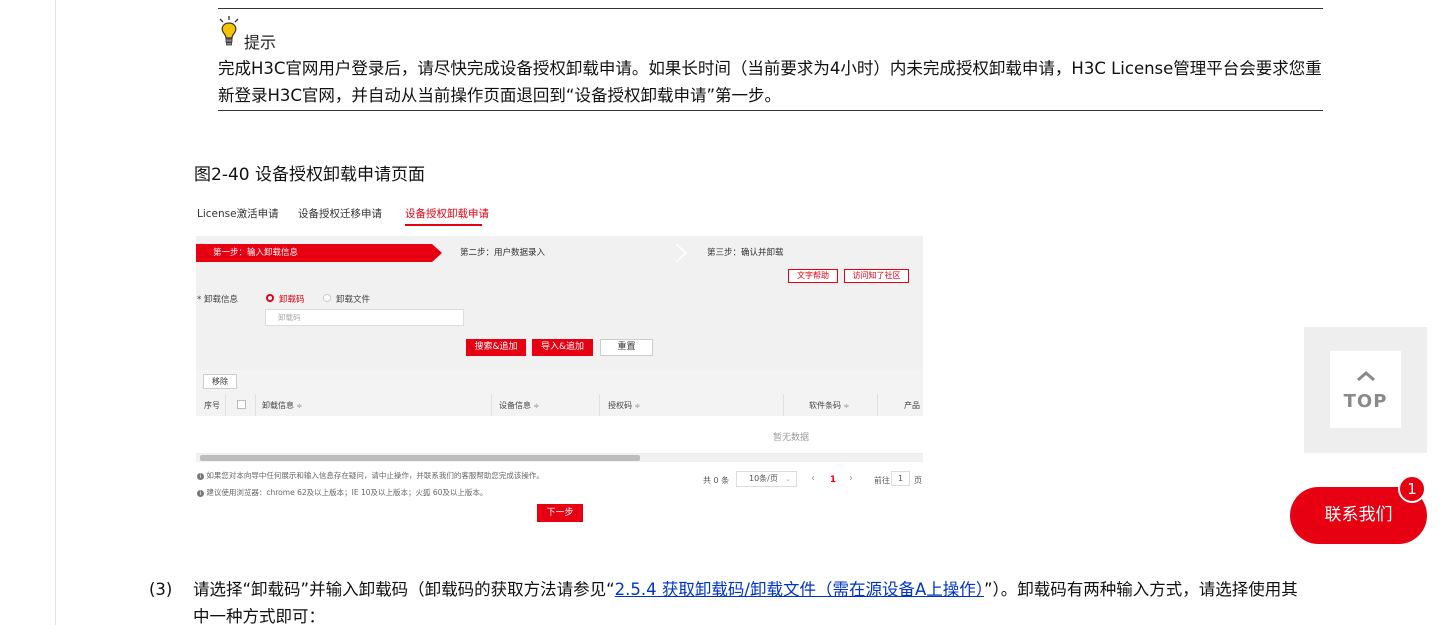 The image size is (1441, 625). Describe the element at coordinates (278, 405) in the screenshot. I see `col-uninstall-info-label: 卸载信息` at that location.